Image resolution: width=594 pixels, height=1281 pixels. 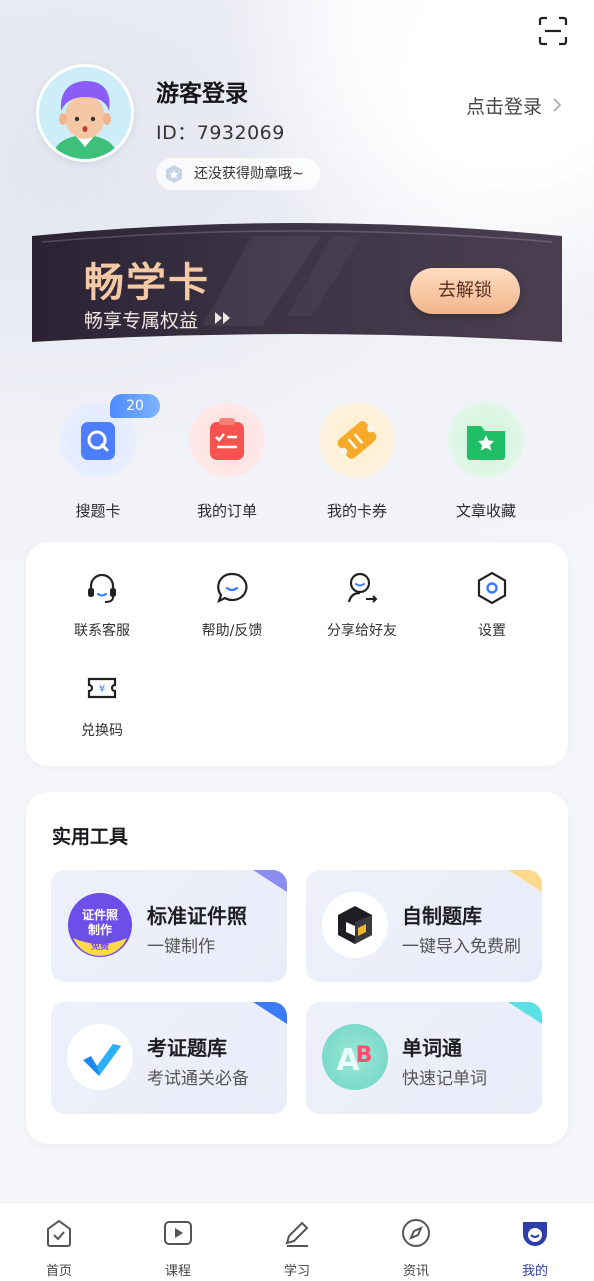 What do you see at coordinates (357, 461) in the screenshot?
I see `quick-action-coupons: 我的卡券` at bounding box center [357, 461].